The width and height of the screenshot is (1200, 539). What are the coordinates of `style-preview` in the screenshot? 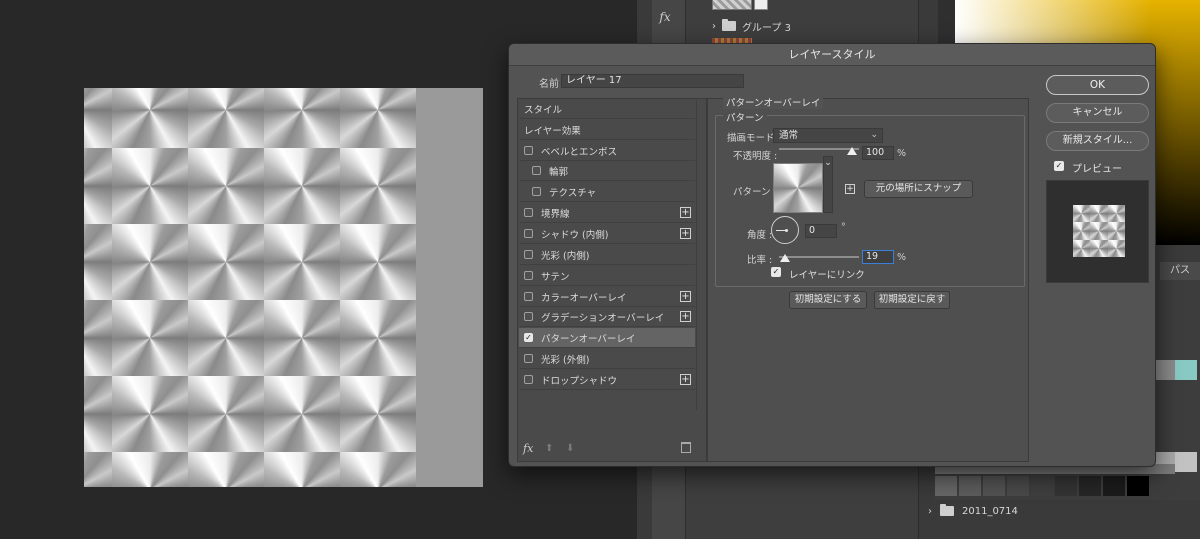 It's located at (1097, 231).